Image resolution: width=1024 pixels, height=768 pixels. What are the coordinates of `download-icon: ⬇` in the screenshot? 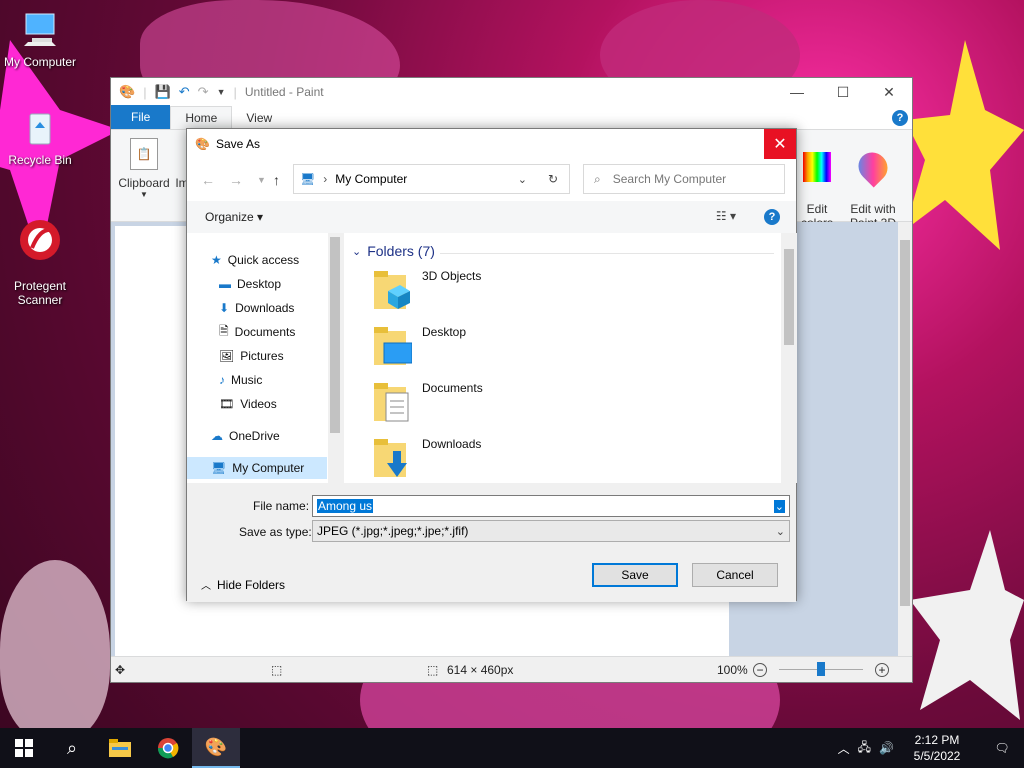 It's located at (224, 308).